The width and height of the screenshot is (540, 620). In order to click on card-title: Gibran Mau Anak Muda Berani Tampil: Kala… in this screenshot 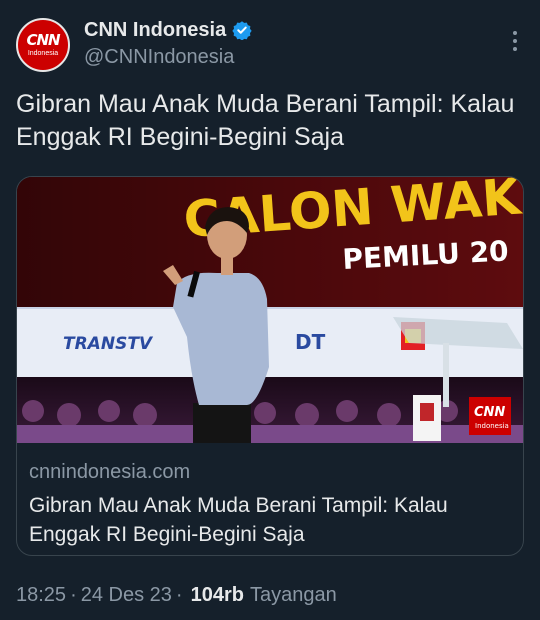, I will do `click(274, 520)`.